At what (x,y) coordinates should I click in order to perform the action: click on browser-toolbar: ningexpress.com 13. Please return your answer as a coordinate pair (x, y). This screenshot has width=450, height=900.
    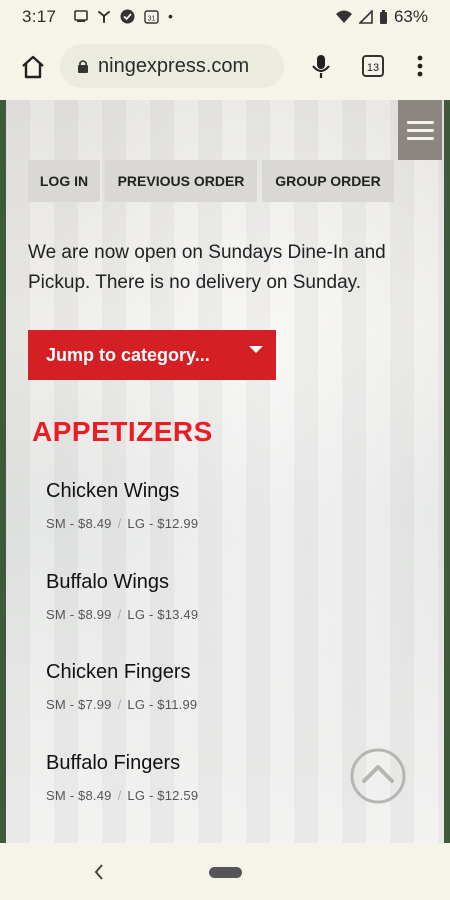
    Looking at the image, I should click on (225, 67).